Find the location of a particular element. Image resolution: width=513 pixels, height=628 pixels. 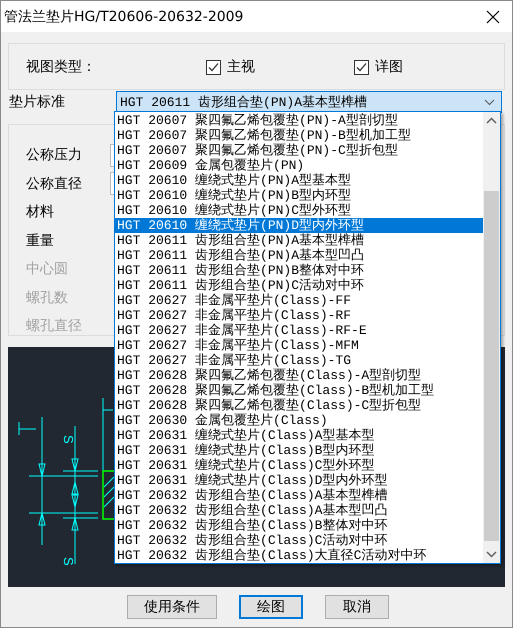

dropdown-option: HGT 20610 缠绕式垫片(PN)C型外环型 is located at coordinates (299, 210).